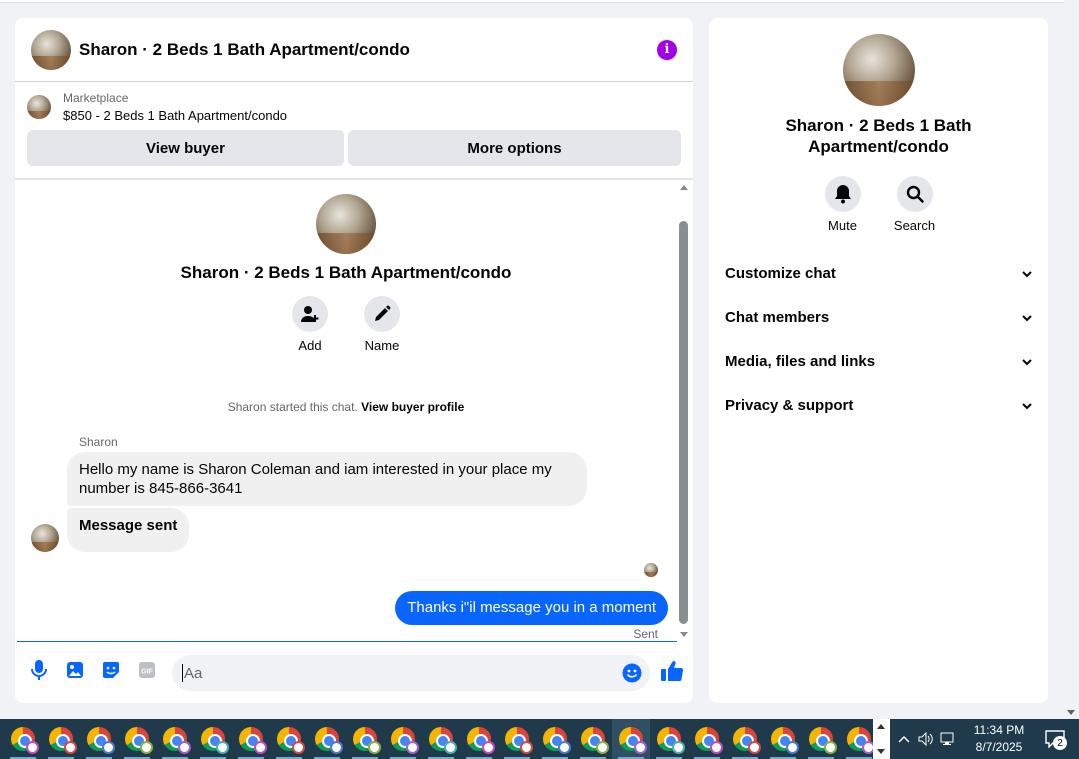  I want to click on name-button: Name, so click(382, 324).